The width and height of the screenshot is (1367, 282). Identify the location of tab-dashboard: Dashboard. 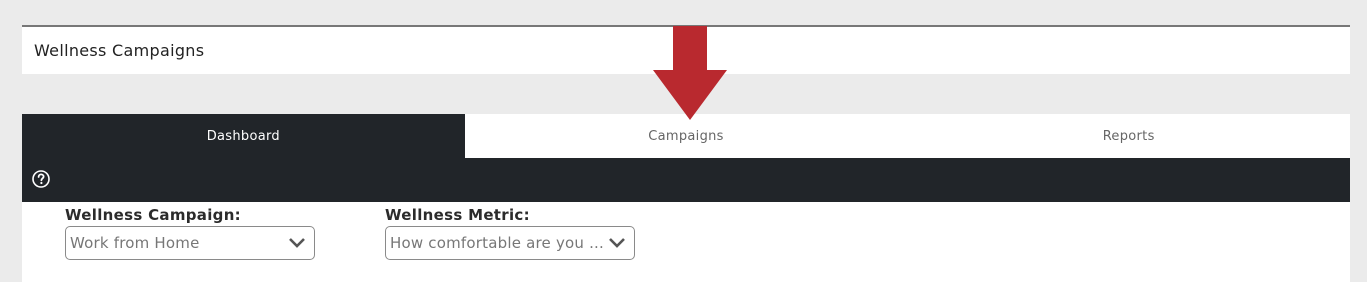
(243, 136).